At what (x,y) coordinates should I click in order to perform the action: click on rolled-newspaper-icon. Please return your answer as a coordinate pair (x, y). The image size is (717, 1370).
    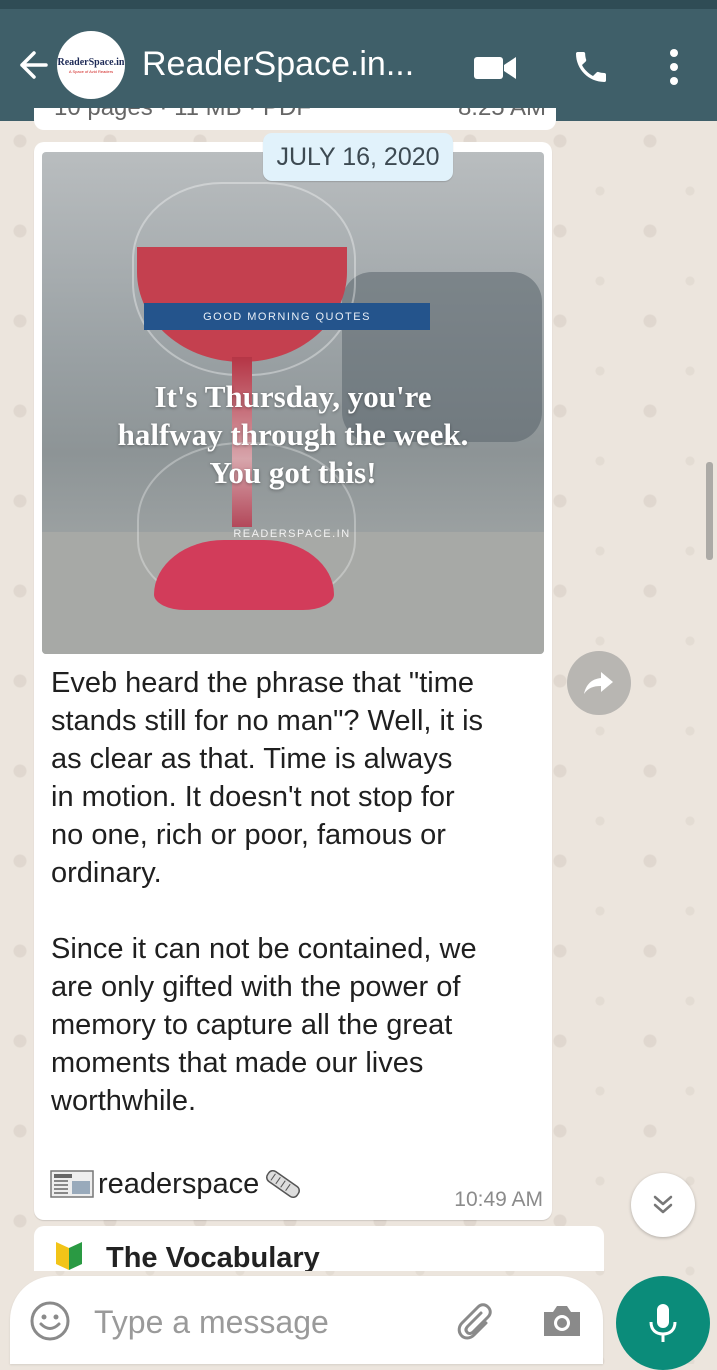
    Looking at the image, I should click on (283, 1184).